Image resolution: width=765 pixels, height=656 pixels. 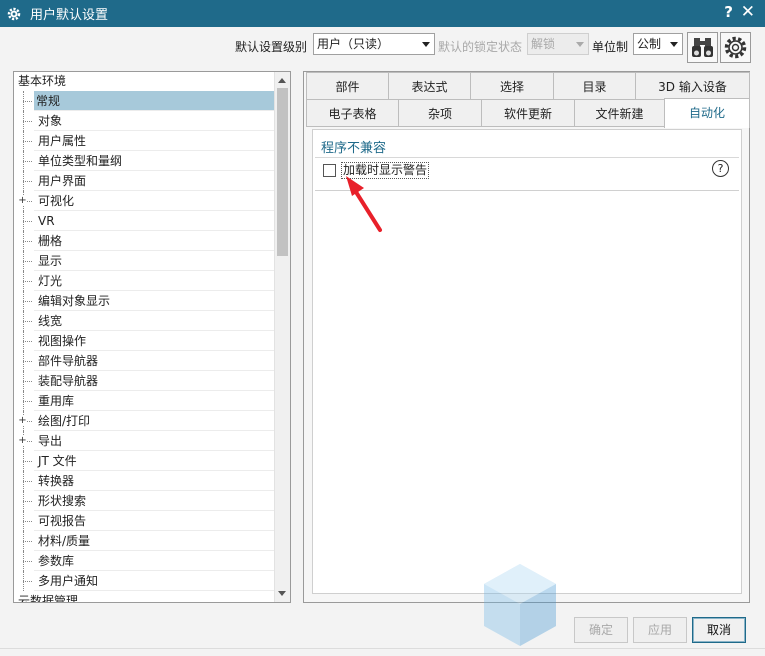 I want to click on tab-row1-4: 3D 输入设备, so click(x=692, y=86).